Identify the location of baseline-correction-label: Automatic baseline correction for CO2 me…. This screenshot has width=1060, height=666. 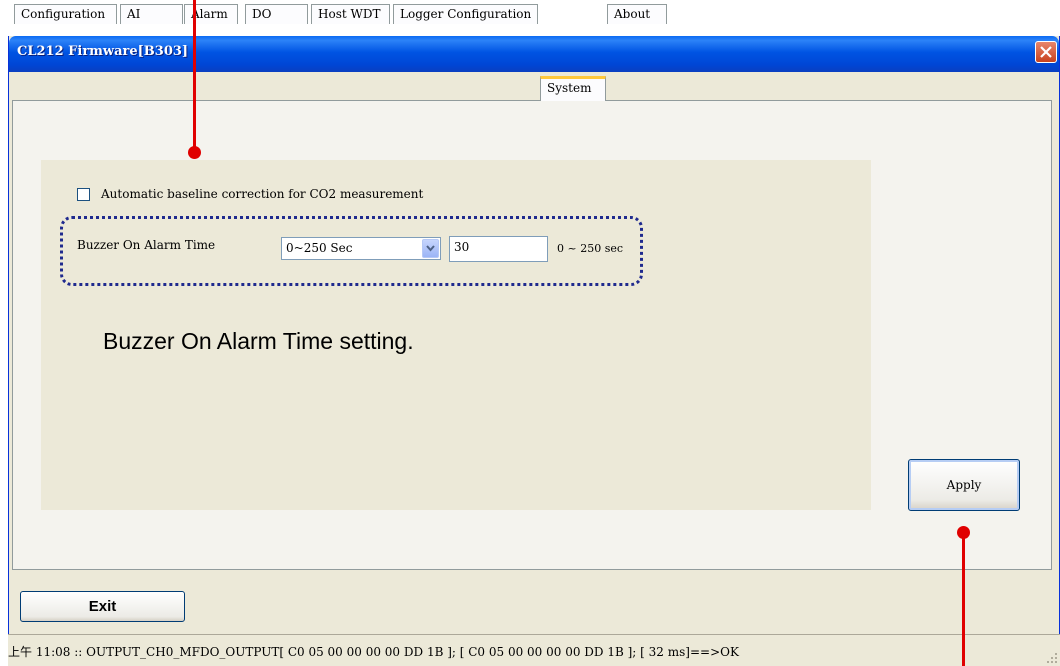
(262, 194).